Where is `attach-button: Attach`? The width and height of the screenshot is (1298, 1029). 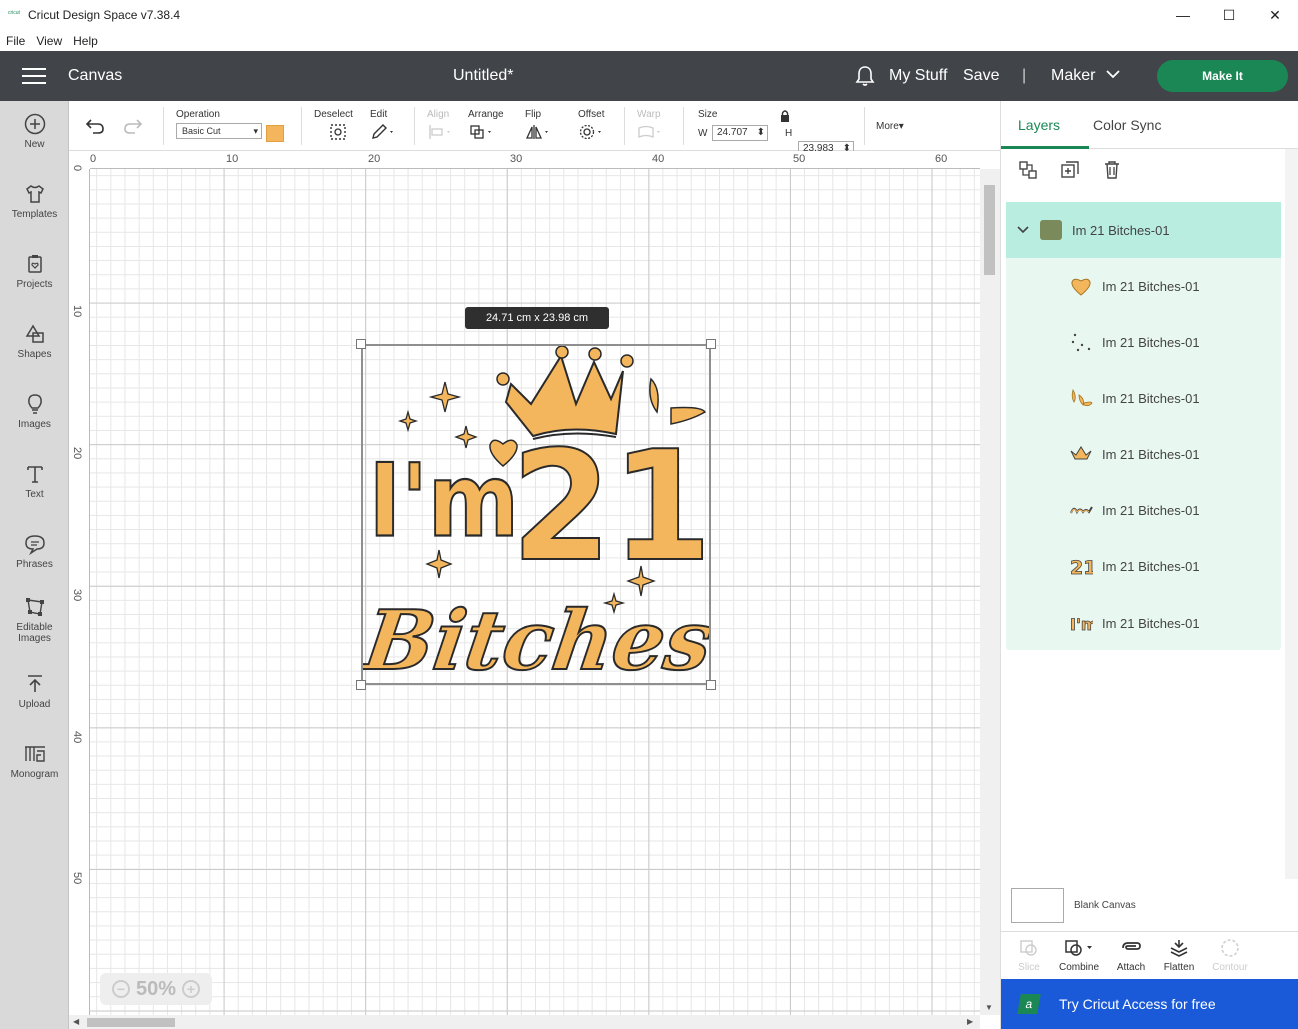 attach-button: Attach is located at coordinates (1131, 955).